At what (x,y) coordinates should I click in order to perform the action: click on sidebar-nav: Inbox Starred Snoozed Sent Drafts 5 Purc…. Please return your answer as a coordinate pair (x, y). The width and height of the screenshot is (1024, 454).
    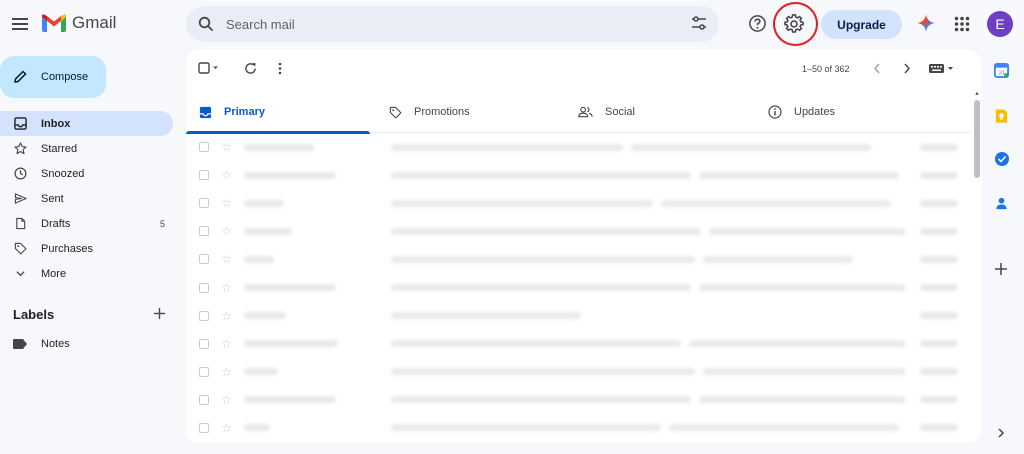
    Looking at the image, I should click on (86, 198).